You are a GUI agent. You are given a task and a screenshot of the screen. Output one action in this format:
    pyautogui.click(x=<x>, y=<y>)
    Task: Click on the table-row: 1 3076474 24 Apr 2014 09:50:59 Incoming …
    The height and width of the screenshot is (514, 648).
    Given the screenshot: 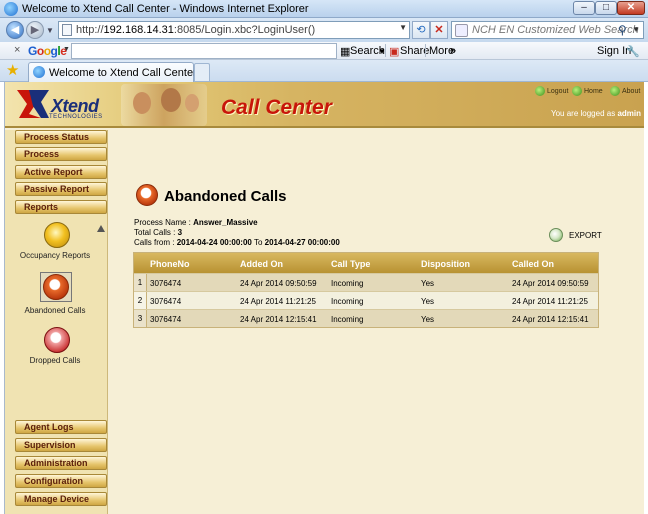 What is the action you would take?
    pyautogui.click(x=366, y=282)
    